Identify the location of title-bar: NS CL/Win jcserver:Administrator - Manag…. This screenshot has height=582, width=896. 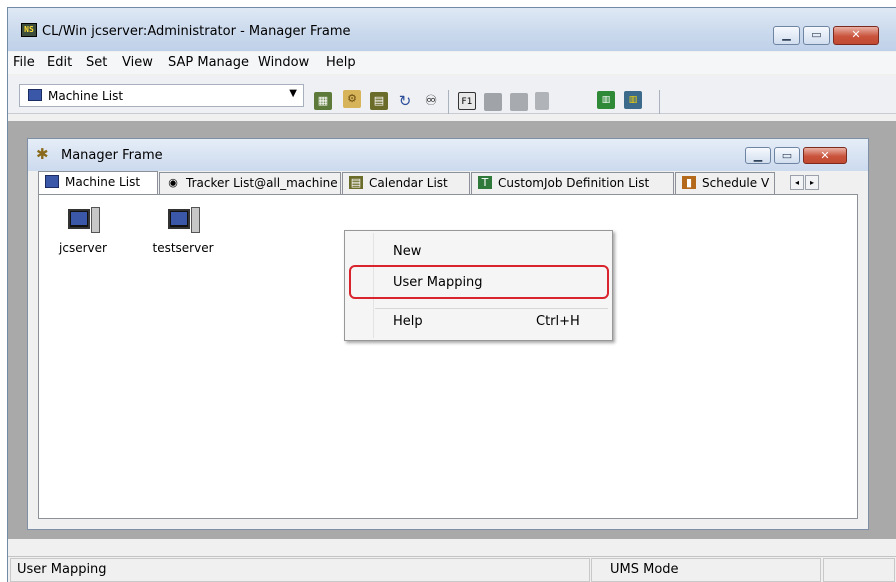
(452, 29).